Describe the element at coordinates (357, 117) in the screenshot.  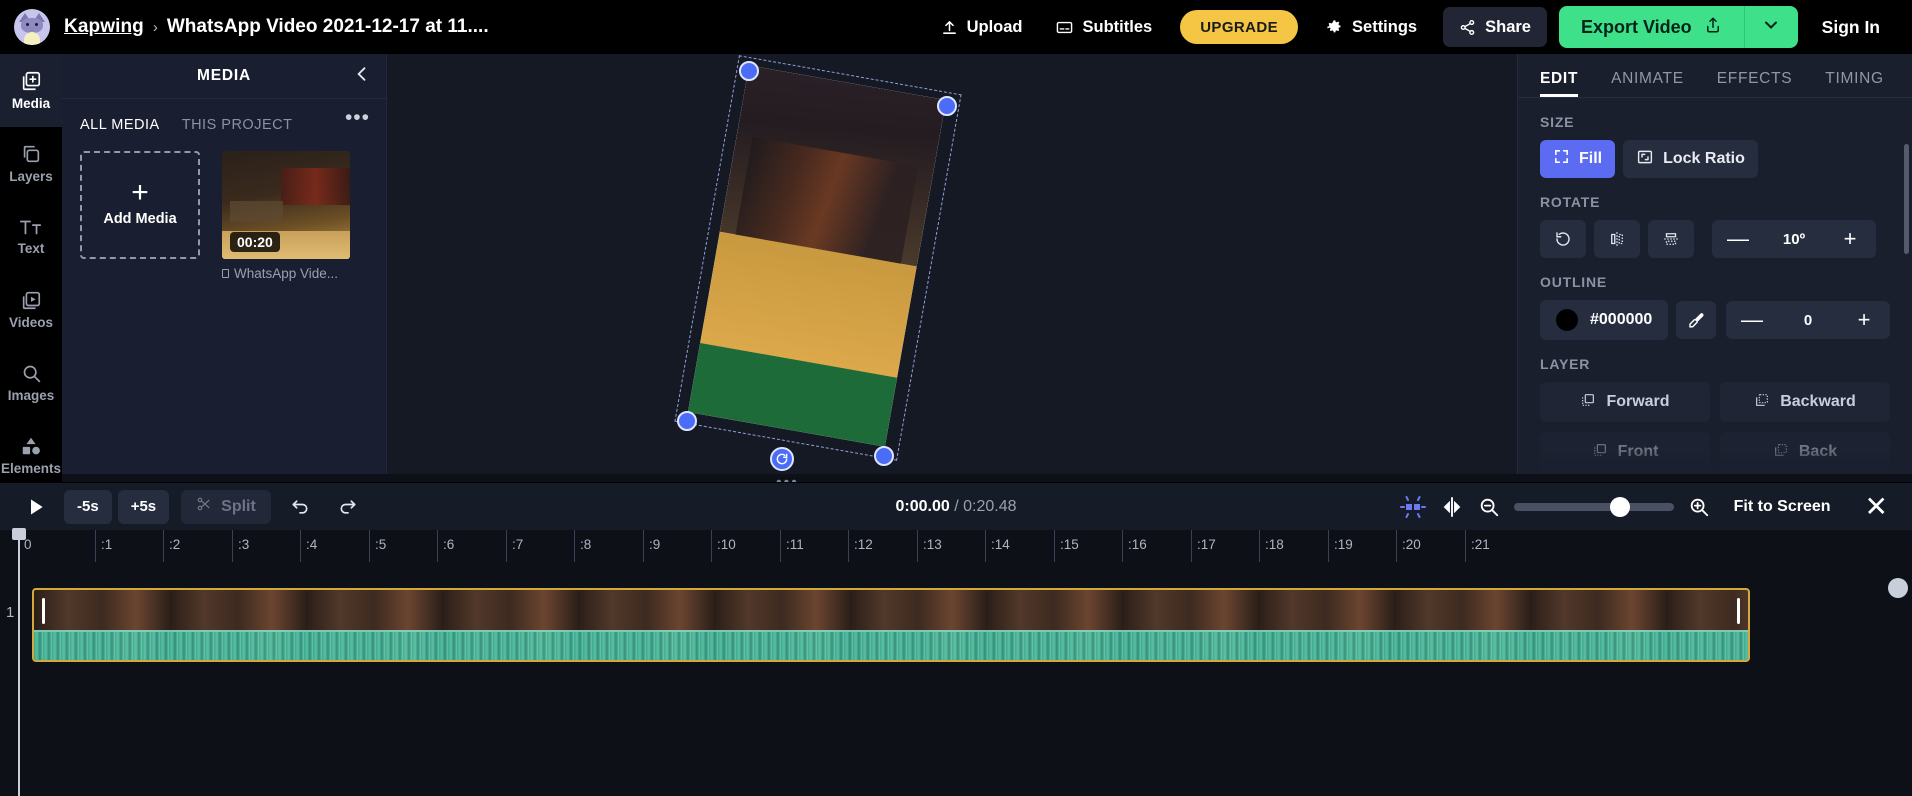
I see `media-overflow-menu: •••` at that location.